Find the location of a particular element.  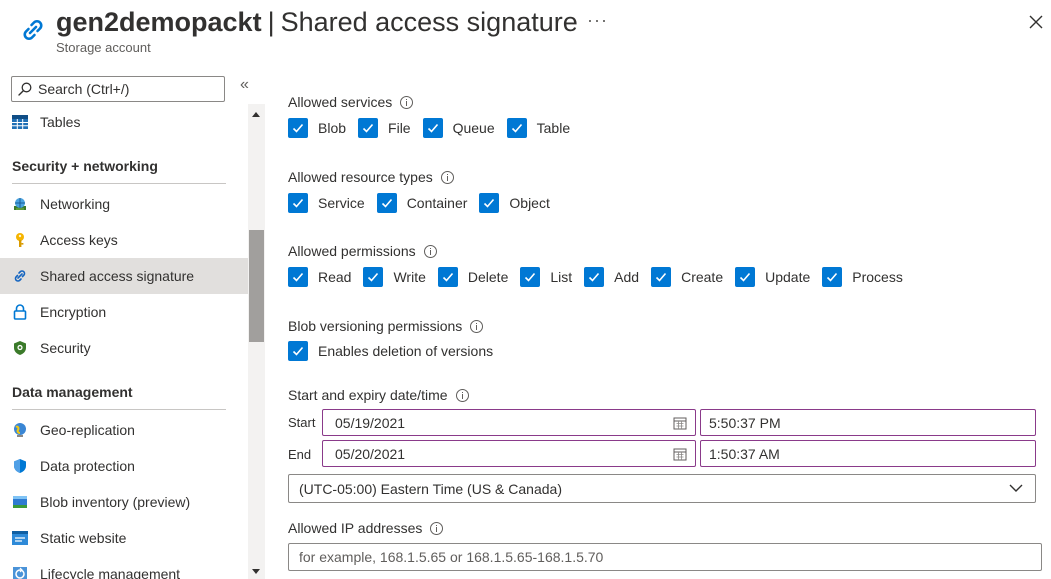

checkbox-label: Table is located at coordinates (553, 128).